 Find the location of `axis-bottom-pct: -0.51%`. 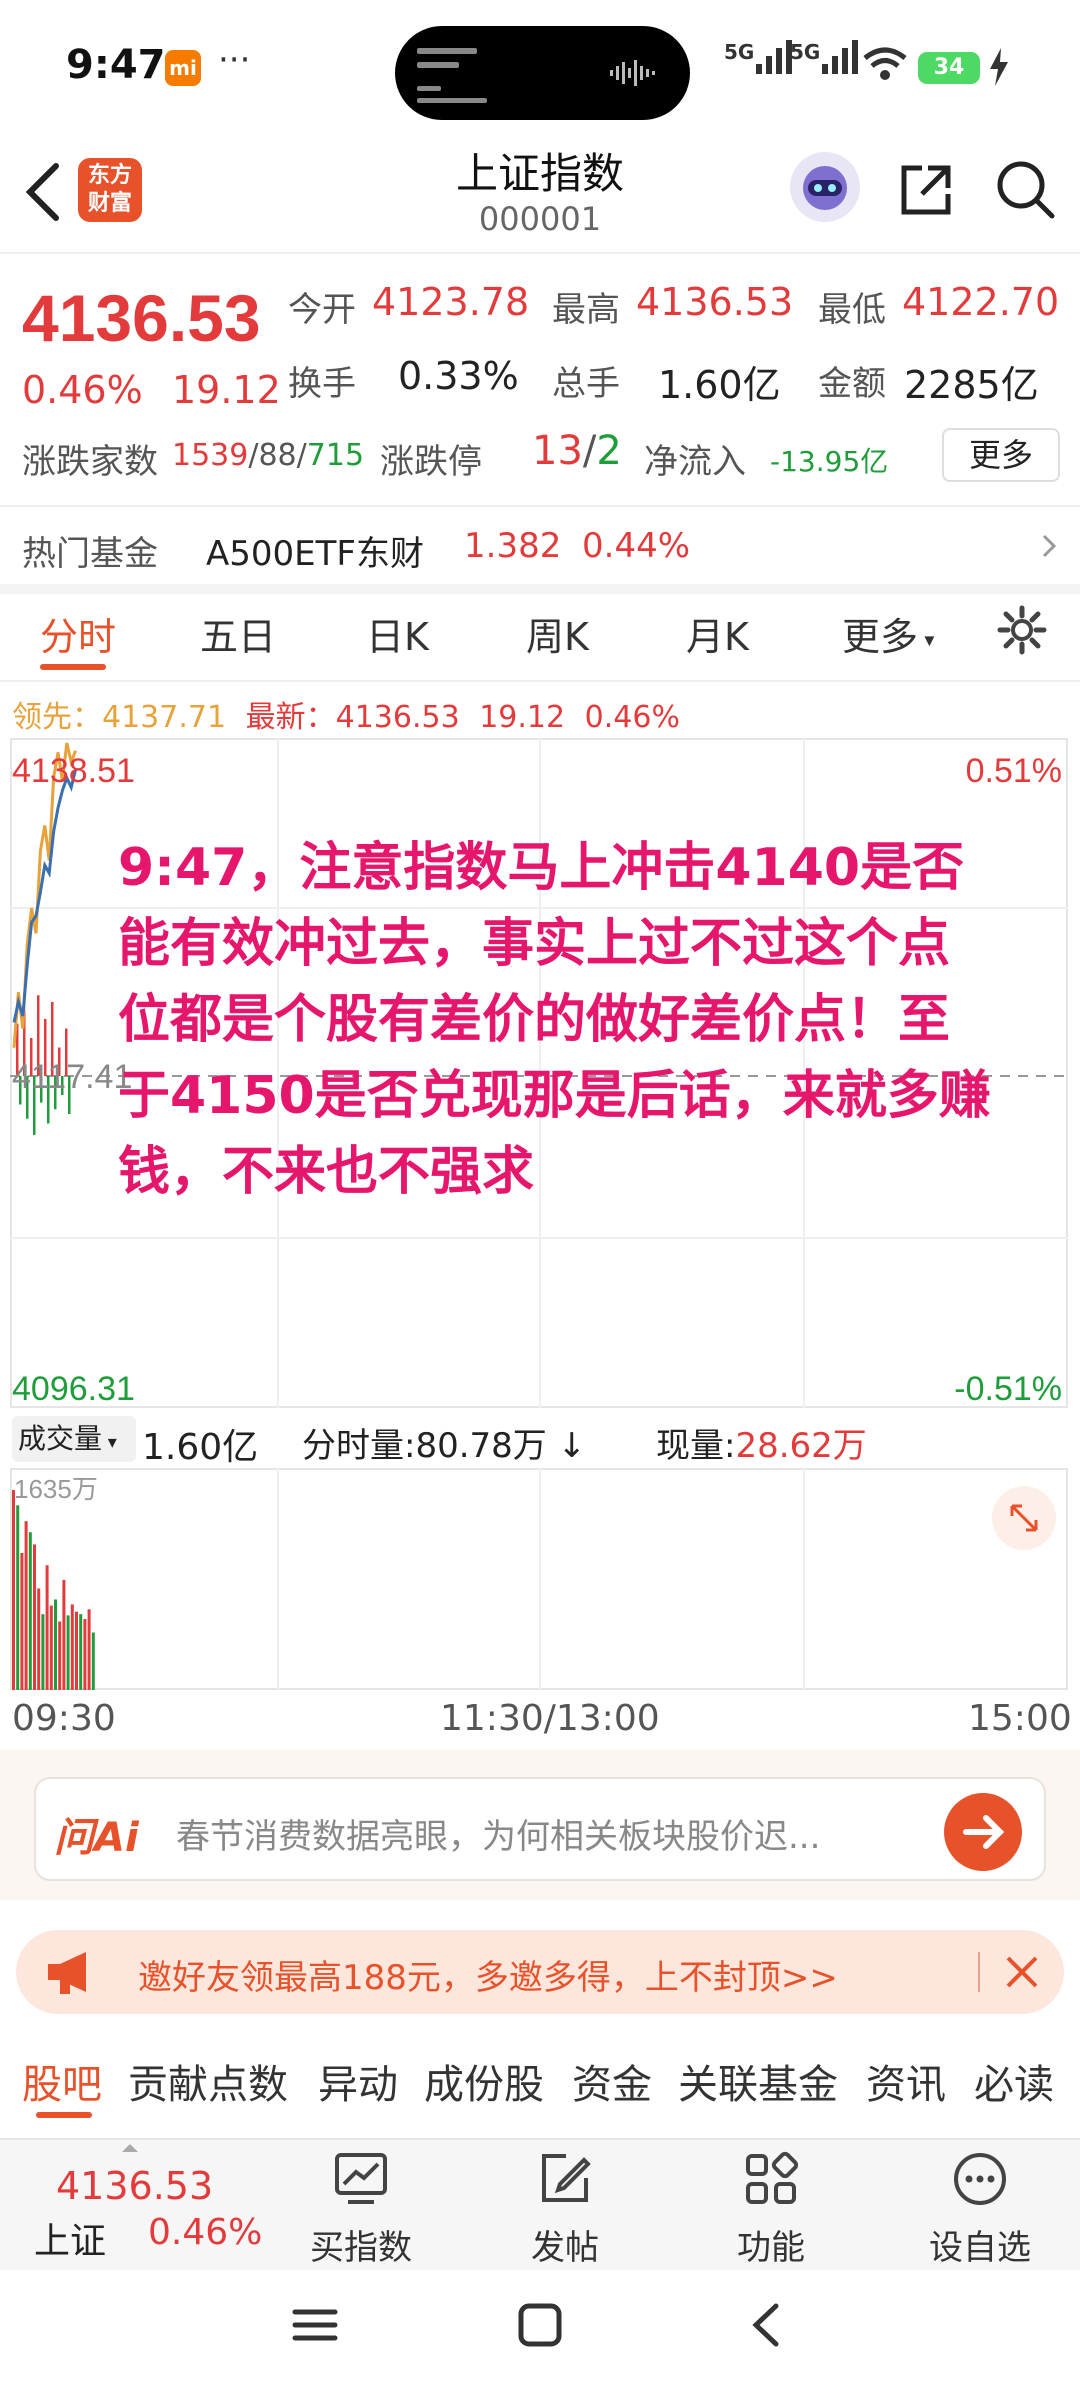

axis-bottom-pct: -0.51% is located at coordinates (1008, 1389).